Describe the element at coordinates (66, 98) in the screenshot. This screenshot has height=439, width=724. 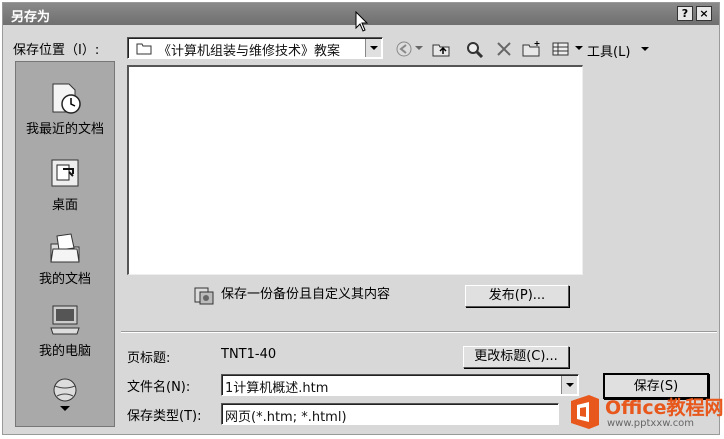
I see `recent-documents-icon` at that location.